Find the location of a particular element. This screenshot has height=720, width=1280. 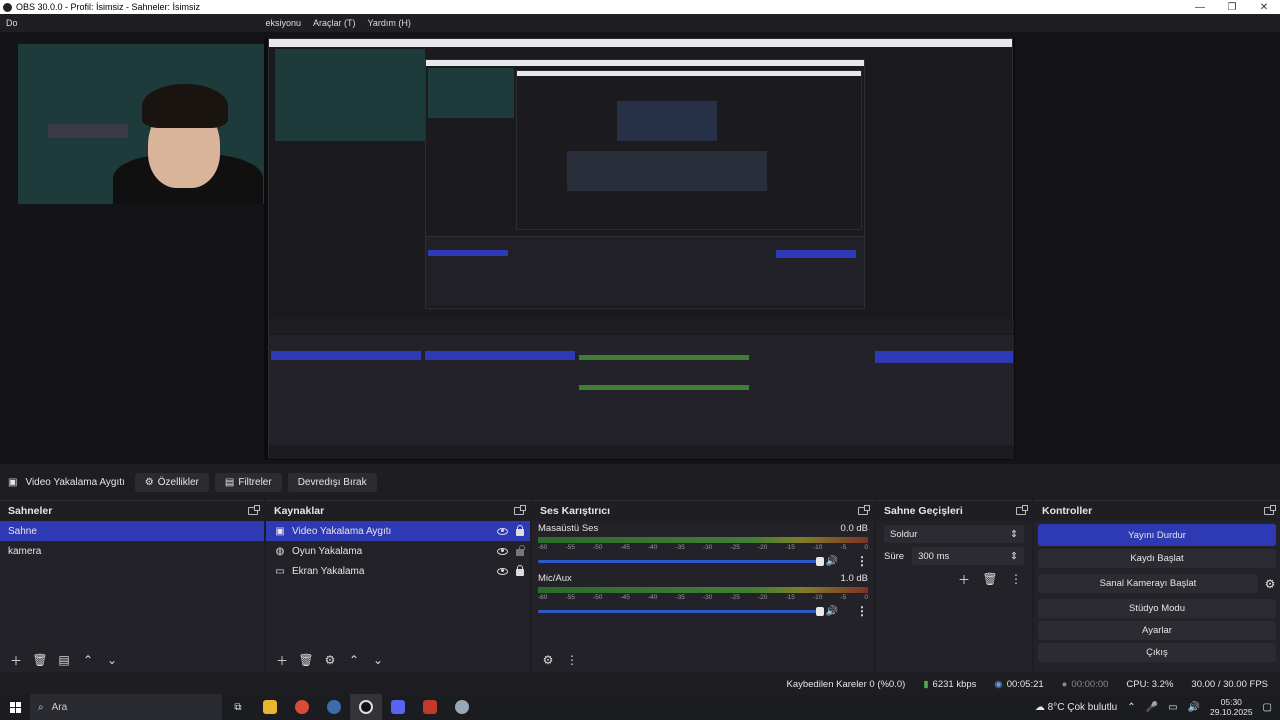

remove-source-icon: 🗑 is located at coordinates (306, 660).